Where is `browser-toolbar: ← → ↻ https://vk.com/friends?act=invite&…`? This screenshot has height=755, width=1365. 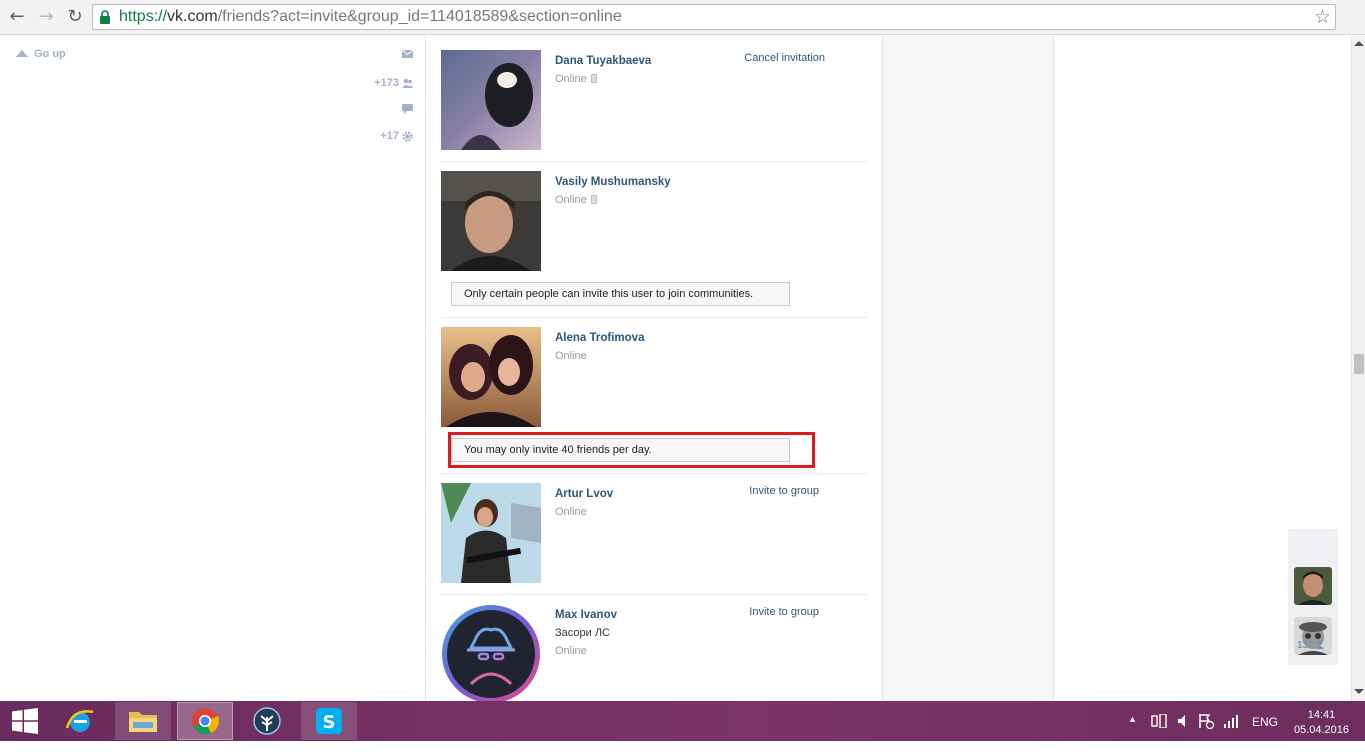 browser-toolbar: ← → ↻ https://vk.com/friends?act=invite&… is located at coordinates (682, 17).